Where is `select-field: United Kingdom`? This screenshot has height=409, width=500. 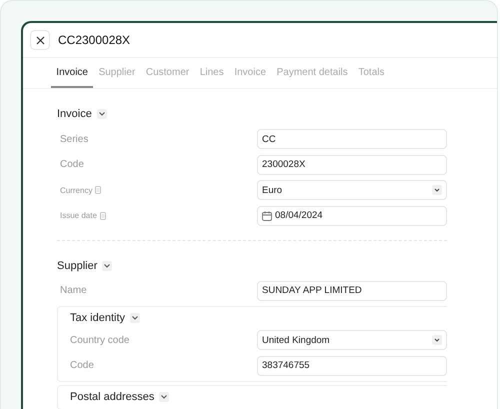
select-field: United Kingdom is located at coordinates (352, 340).